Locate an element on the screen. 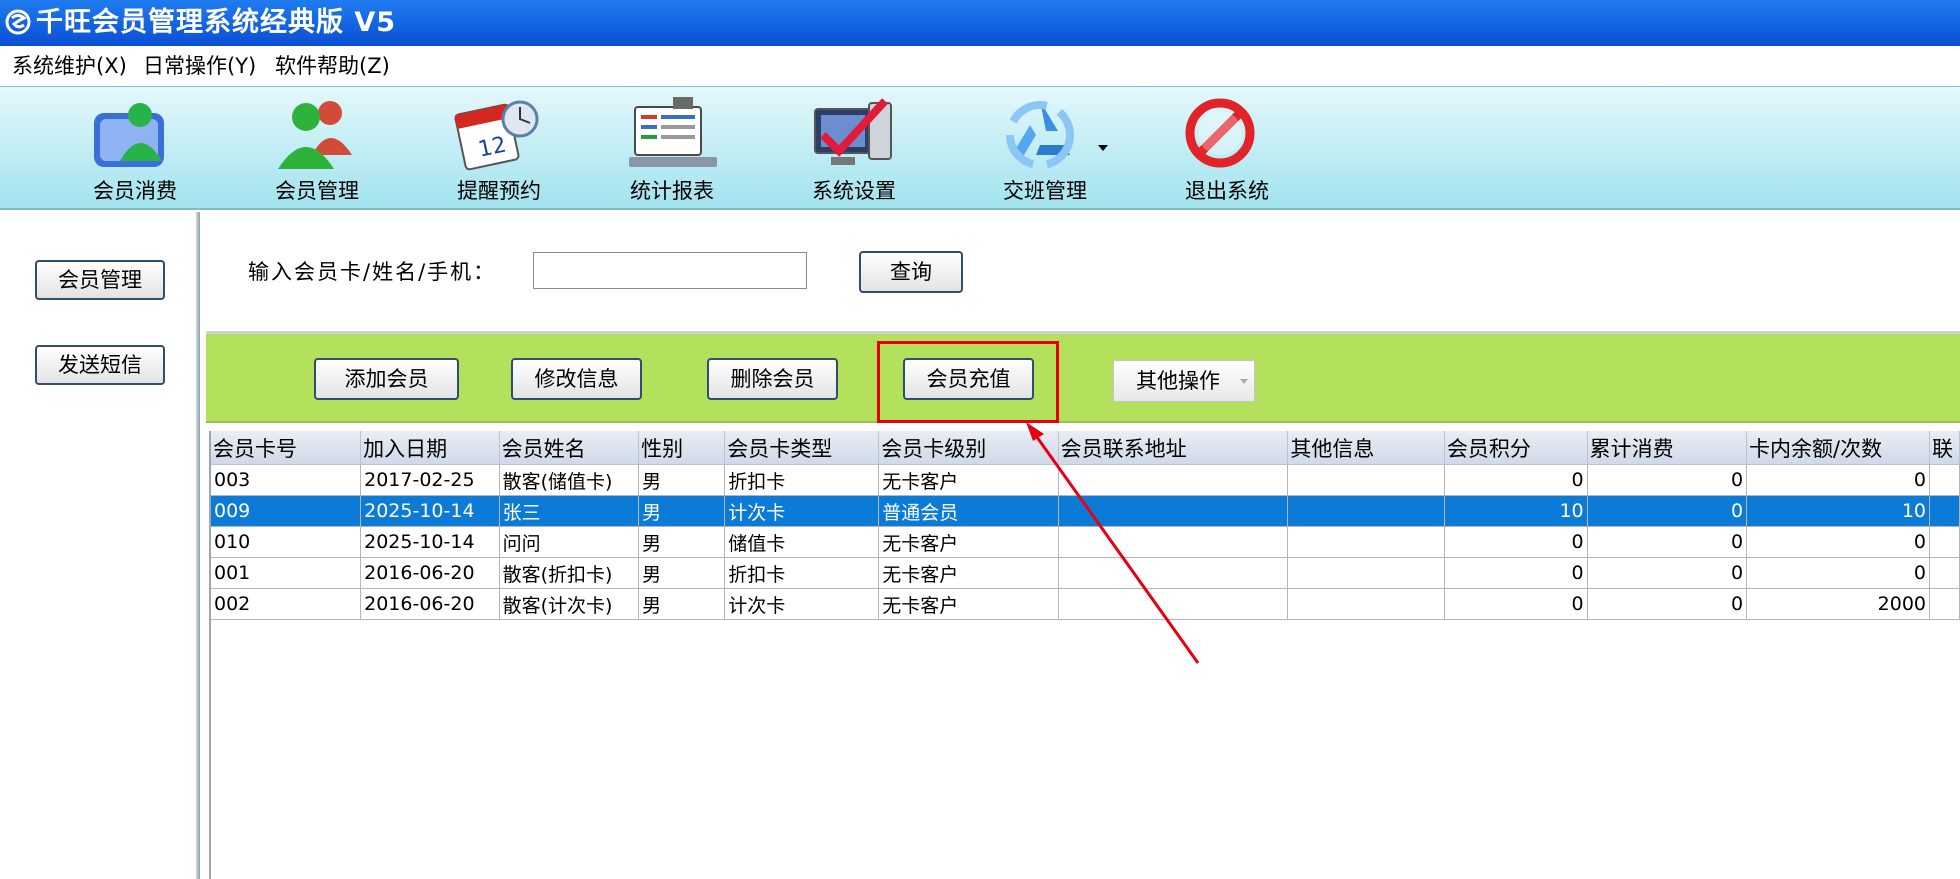  toolbar-member-manage: 会员管理 is located at coordinates (317, 148).